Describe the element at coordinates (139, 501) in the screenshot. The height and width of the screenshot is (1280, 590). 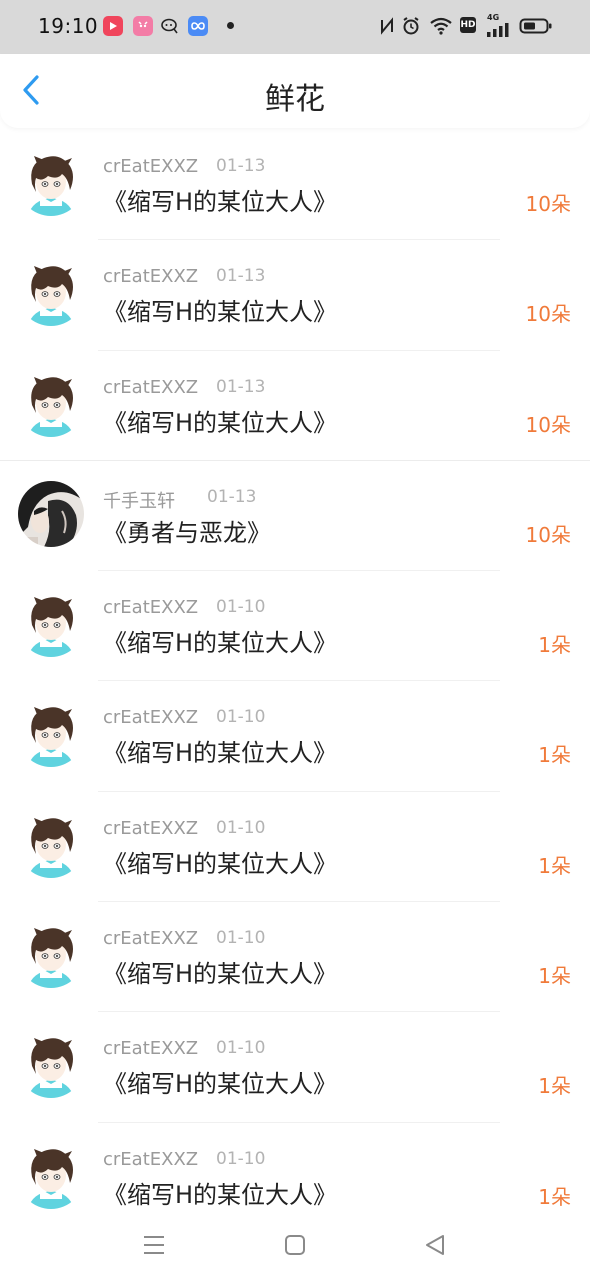
I see `sender-name: 千手玉轩` at that location.